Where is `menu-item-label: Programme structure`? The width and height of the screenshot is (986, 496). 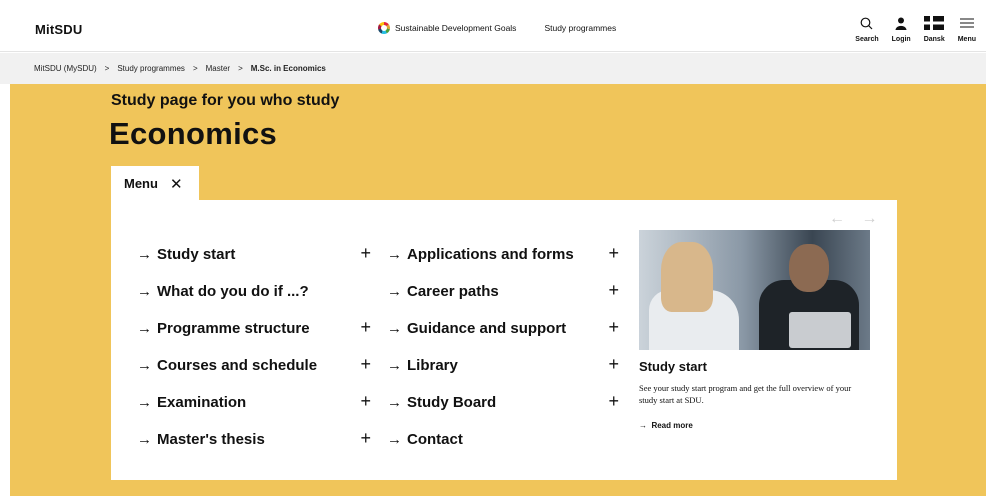 menu-item-label: Programme structure is located at coordinates (233, 328).